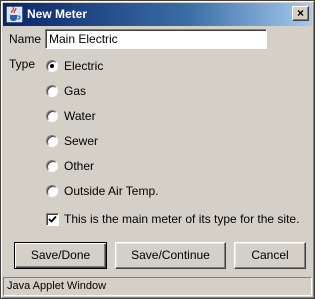  What do you see at coordinates (145, 92) in the screenshot?
I see `radio-gas: Gas` at bounding box center [145, 92].